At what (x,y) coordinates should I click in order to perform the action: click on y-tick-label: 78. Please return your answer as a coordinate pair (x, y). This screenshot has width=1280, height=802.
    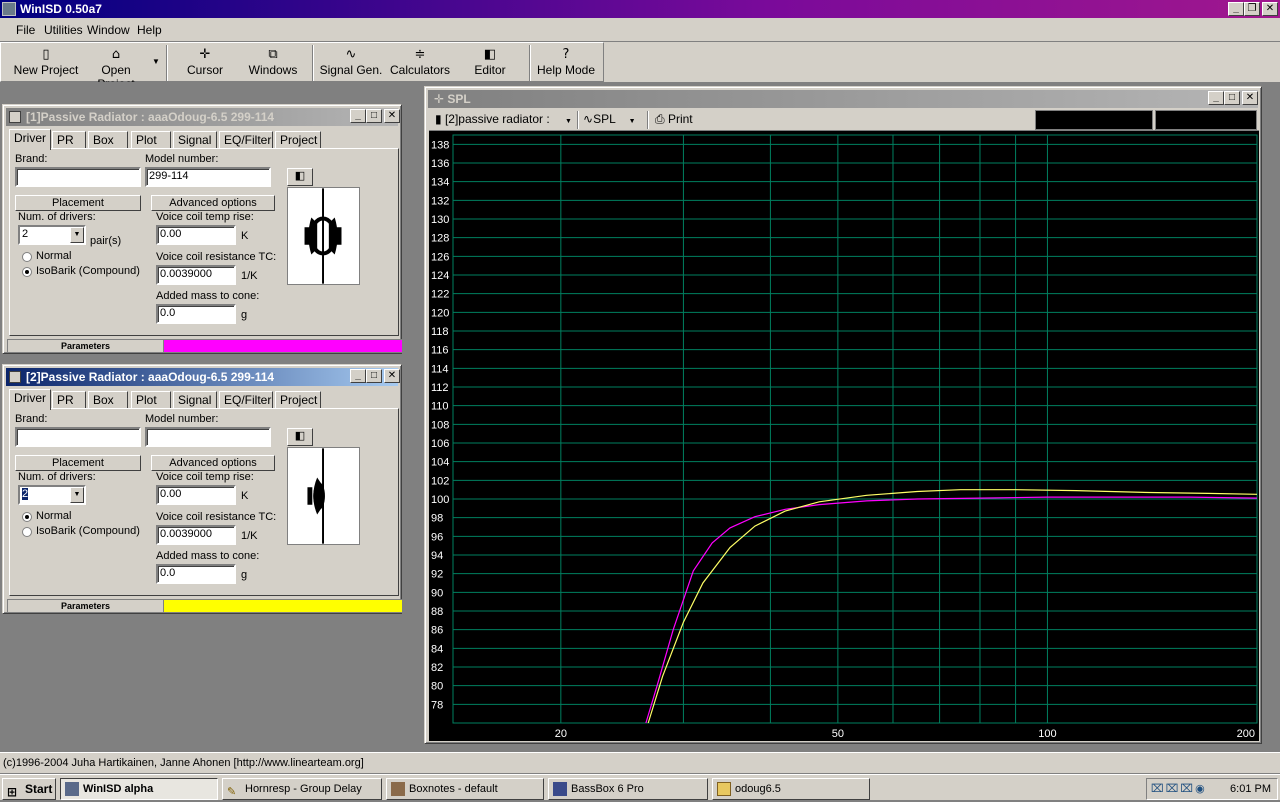
    Looking at the image, I should click on (437, 705).